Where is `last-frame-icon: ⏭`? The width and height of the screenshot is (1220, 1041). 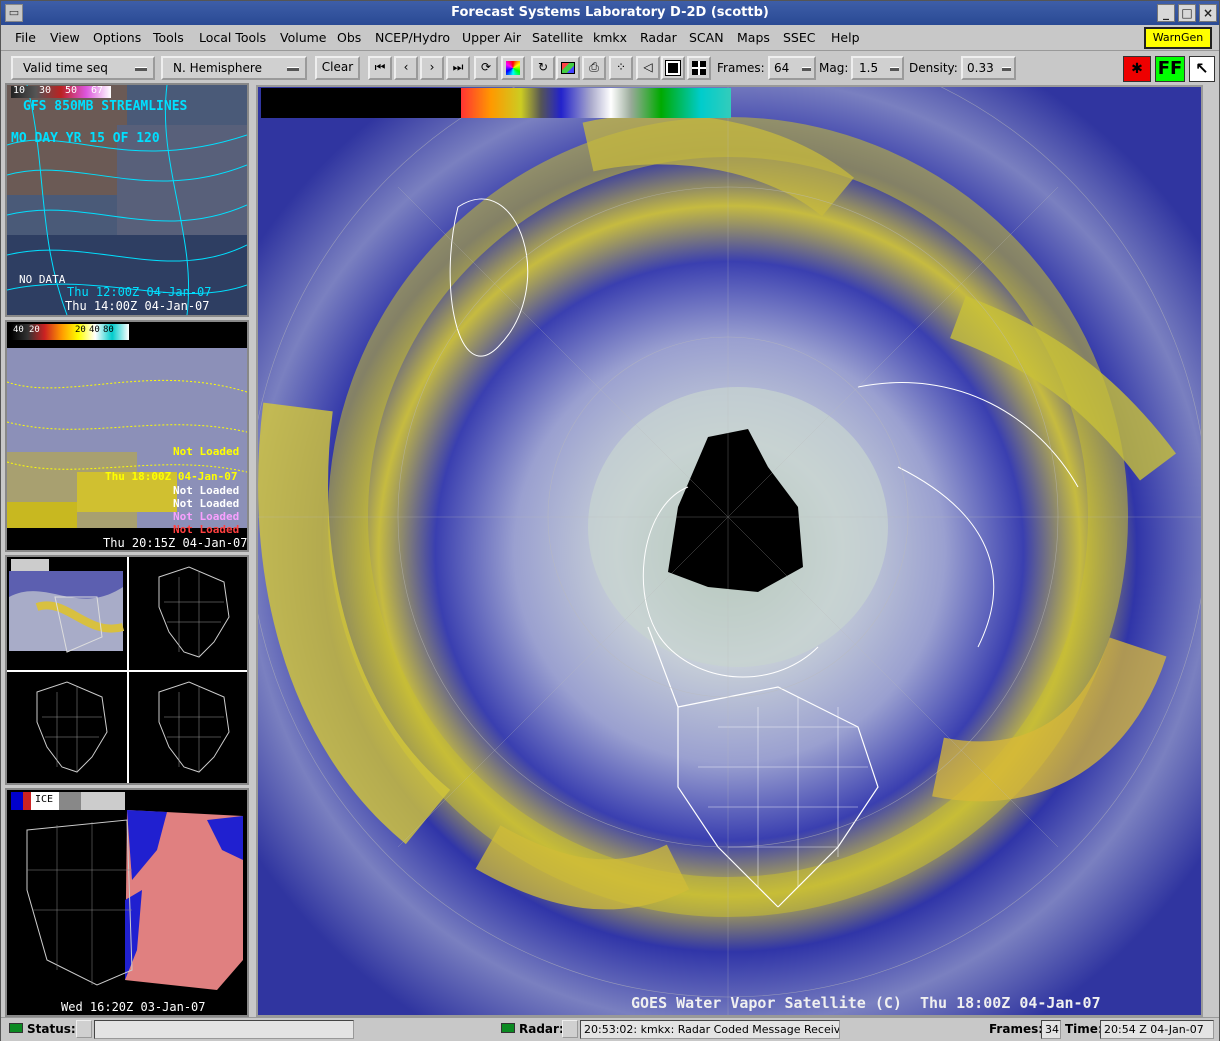 last-frame-icon: ⏭ is located at coordinates (458, 67).